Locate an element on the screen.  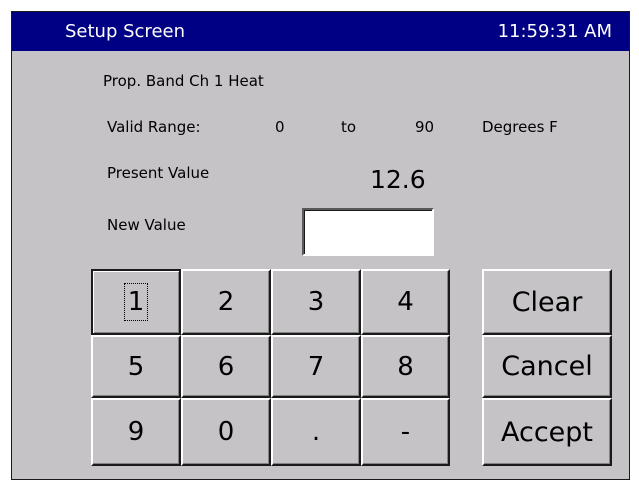
clear-button: Clear is located at coordinates (547, 302).